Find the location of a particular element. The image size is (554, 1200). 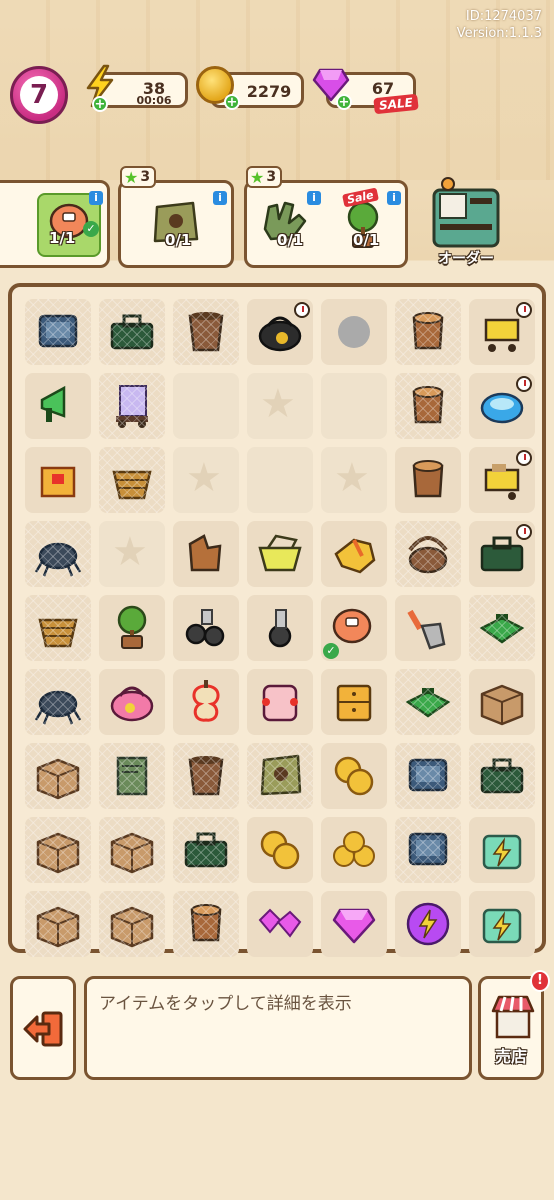

board-cell-wheels is located at coordinates (206, 628).